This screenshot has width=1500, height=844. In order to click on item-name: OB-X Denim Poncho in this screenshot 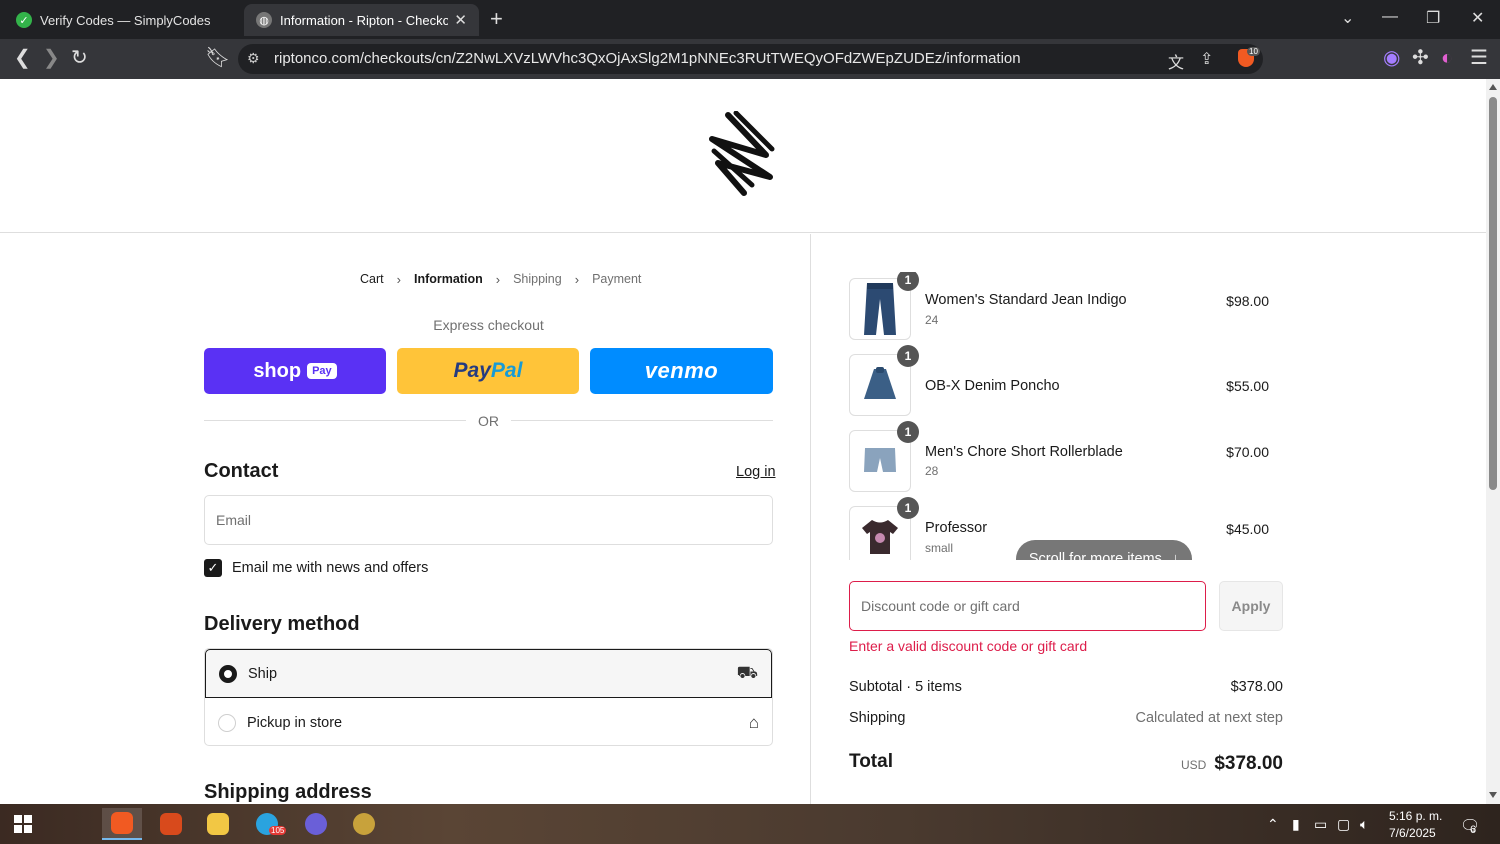, I will do `click(992, 386)`.